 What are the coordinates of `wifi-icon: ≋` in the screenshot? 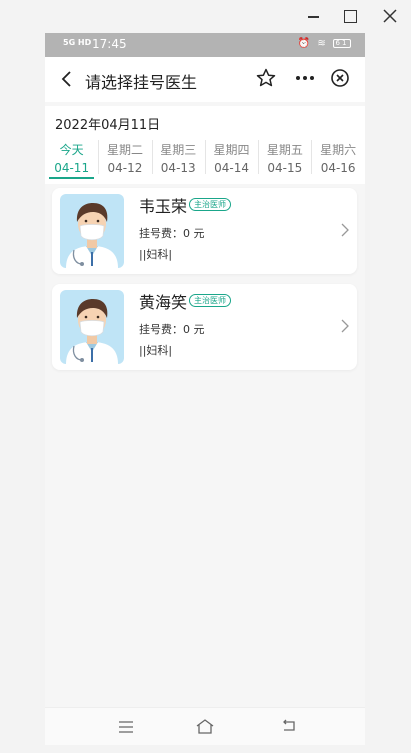 It's located at (322, 43).